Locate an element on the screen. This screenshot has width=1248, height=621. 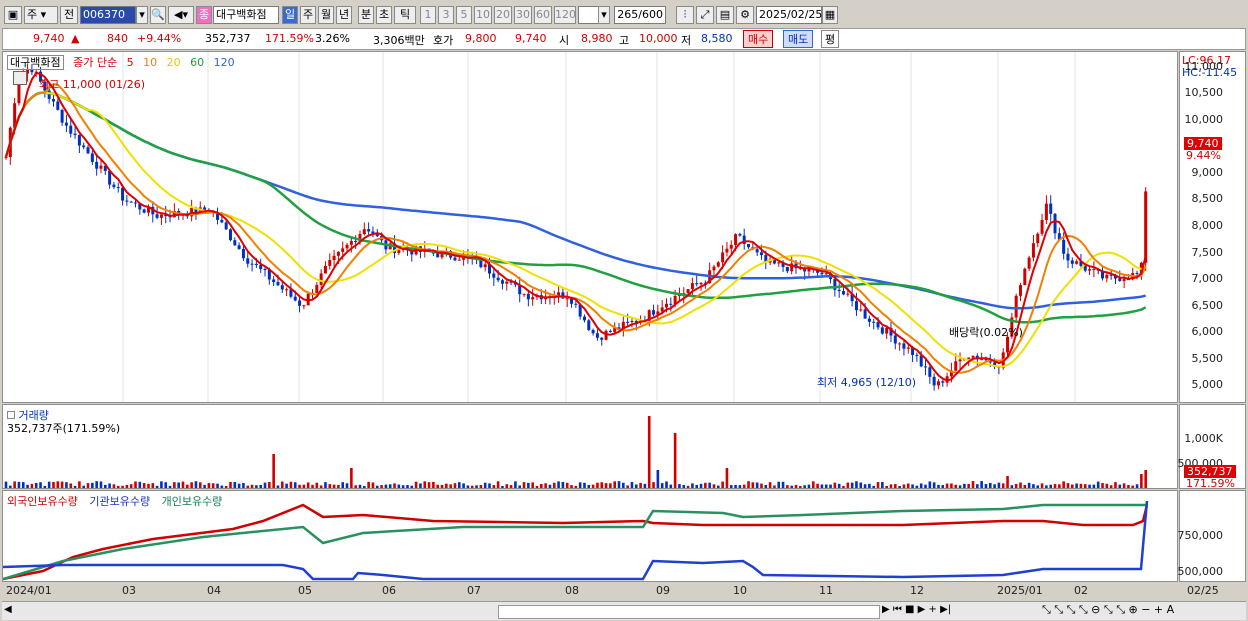
stock-code-input: 006370 is located at coordinates (108, 15).